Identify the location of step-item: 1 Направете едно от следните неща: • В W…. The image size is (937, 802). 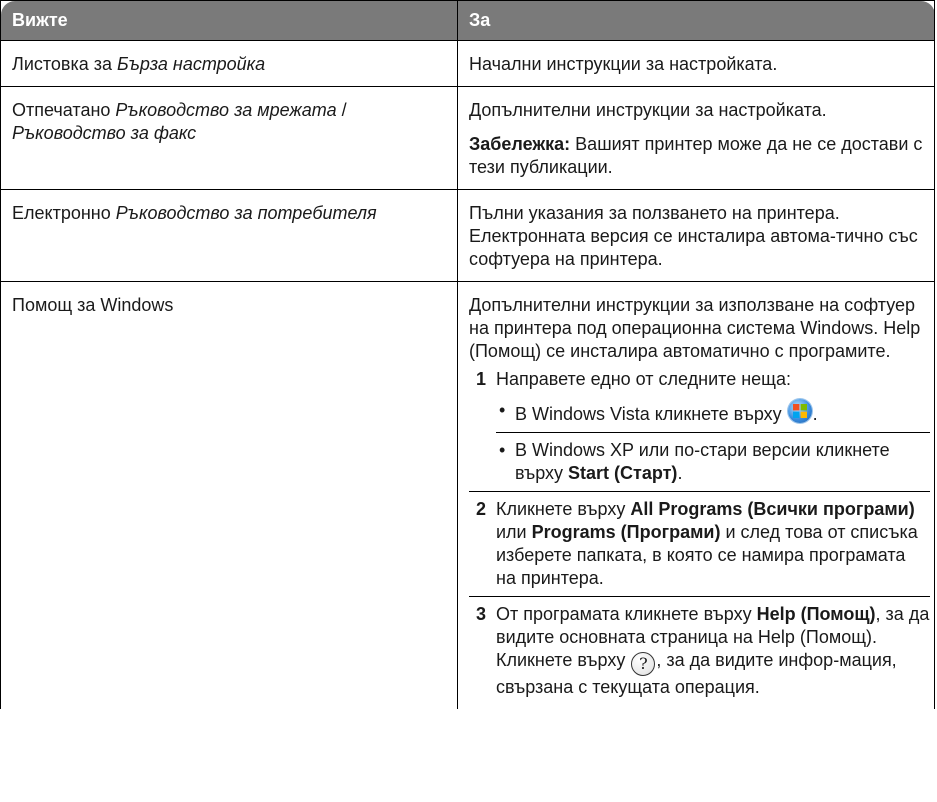
(699, 426).